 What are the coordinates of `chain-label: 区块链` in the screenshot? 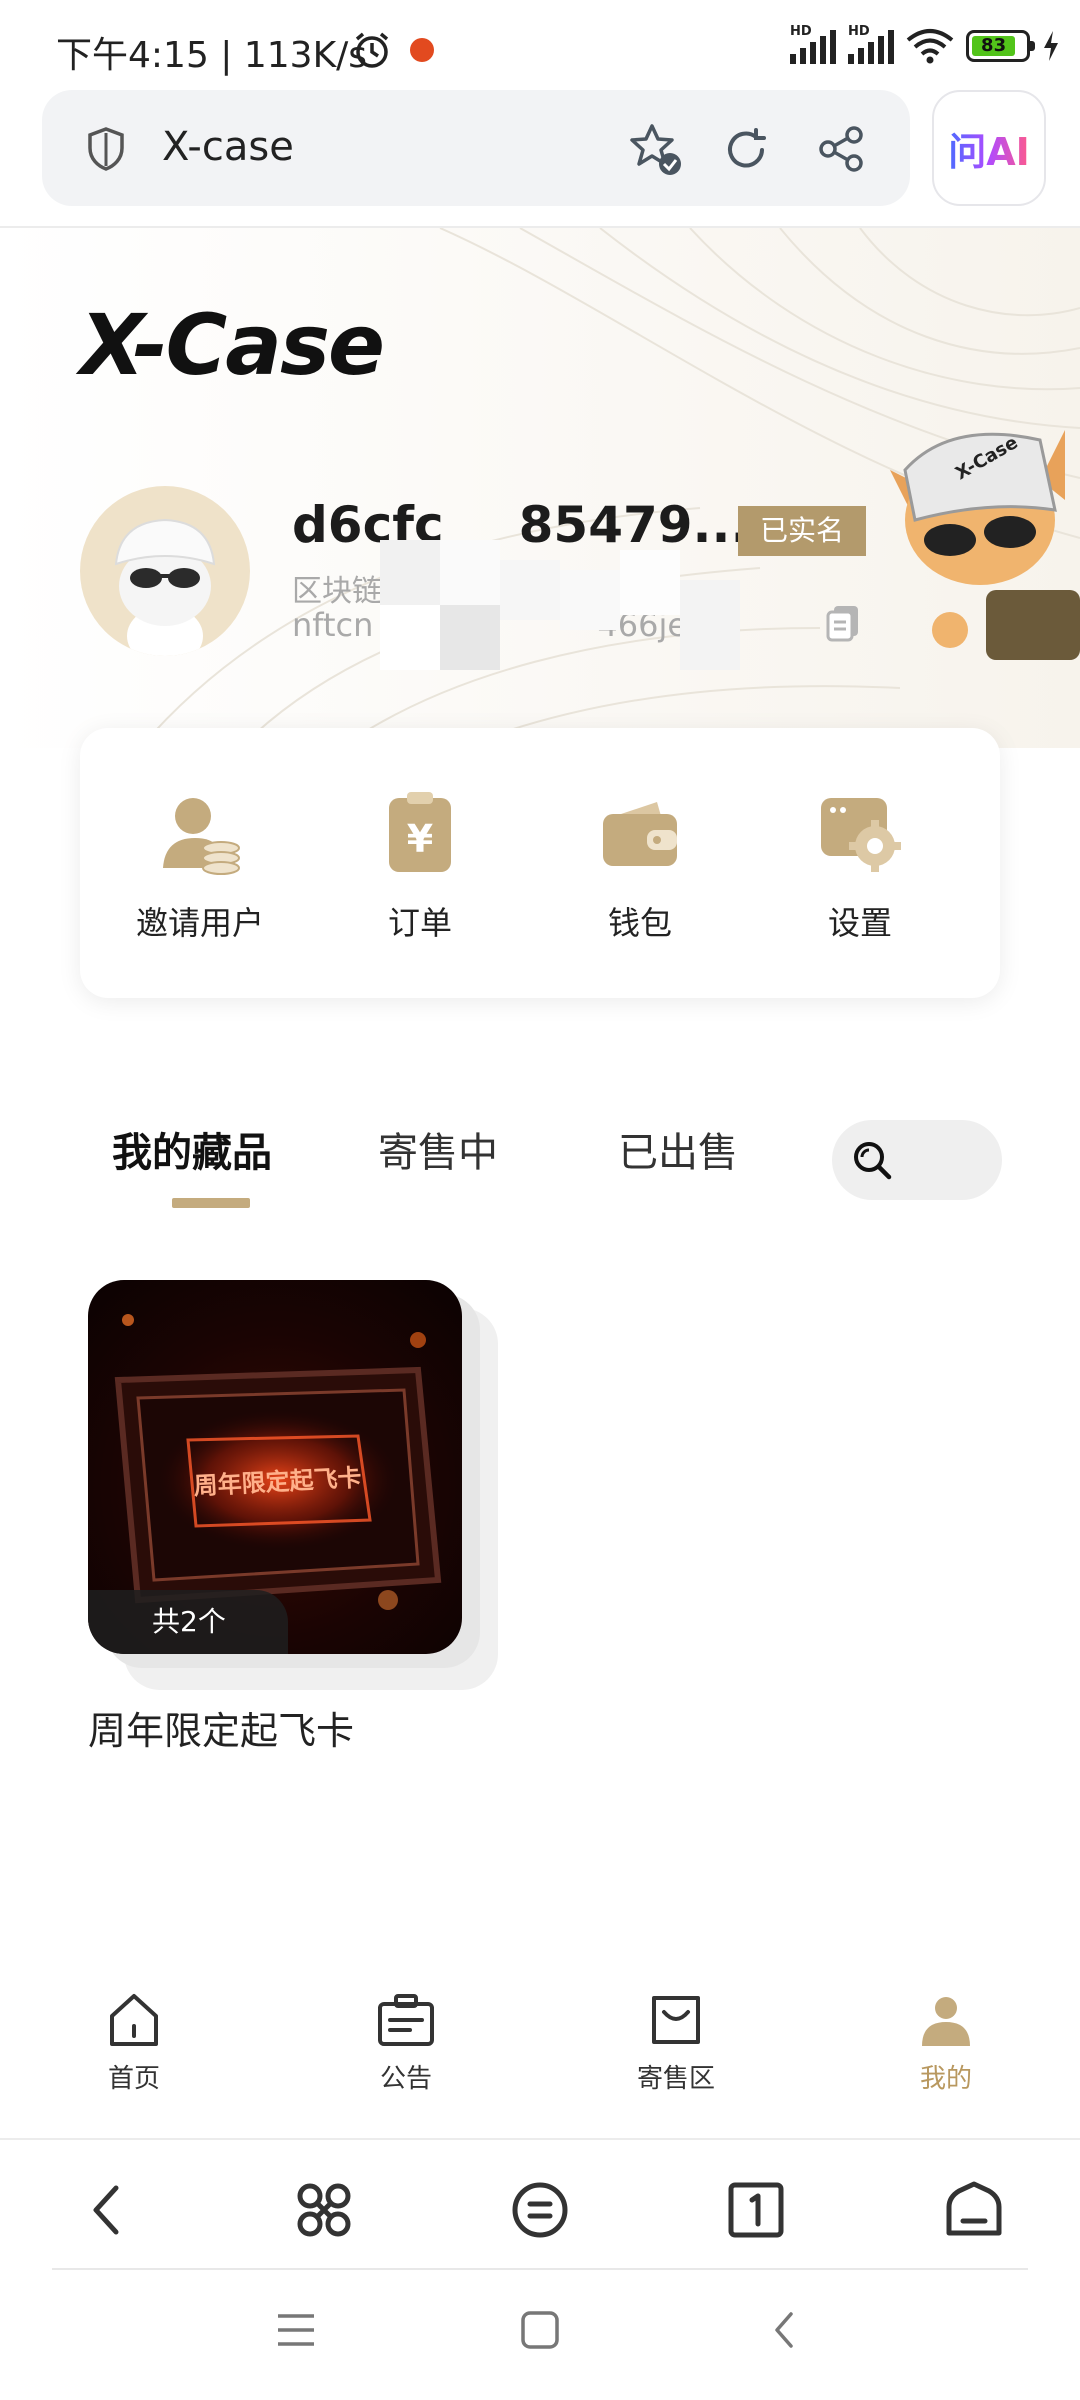 It's located at (337, 591).